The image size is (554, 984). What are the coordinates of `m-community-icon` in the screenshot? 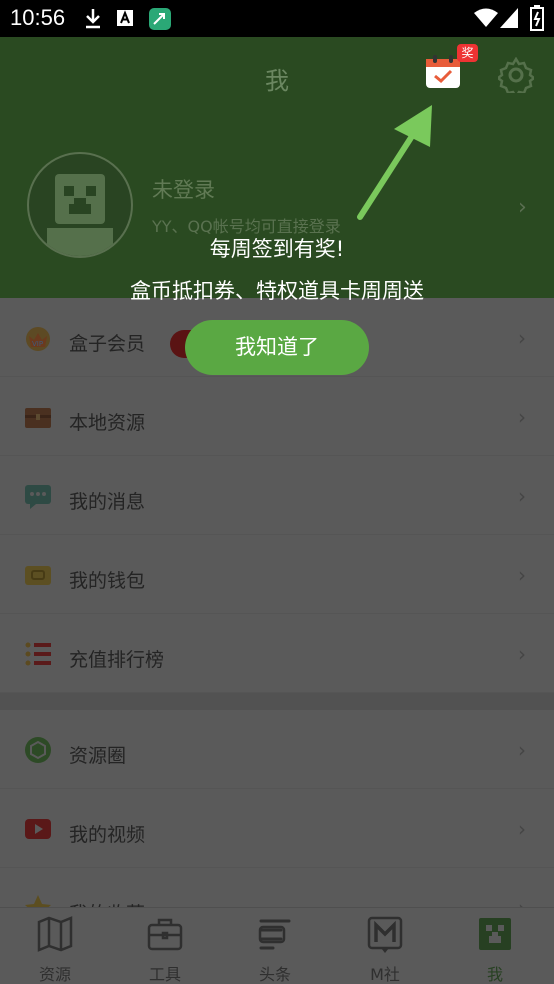 It's located at (385, 934).